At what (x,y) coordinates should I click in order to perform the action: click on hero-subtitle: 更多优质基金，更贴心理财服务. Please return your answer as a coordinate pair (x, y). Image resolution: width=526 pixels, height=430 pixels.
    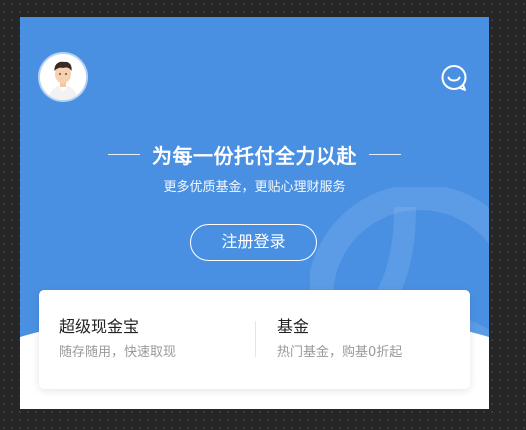
    Looking at the image, I should click on (254, 187).